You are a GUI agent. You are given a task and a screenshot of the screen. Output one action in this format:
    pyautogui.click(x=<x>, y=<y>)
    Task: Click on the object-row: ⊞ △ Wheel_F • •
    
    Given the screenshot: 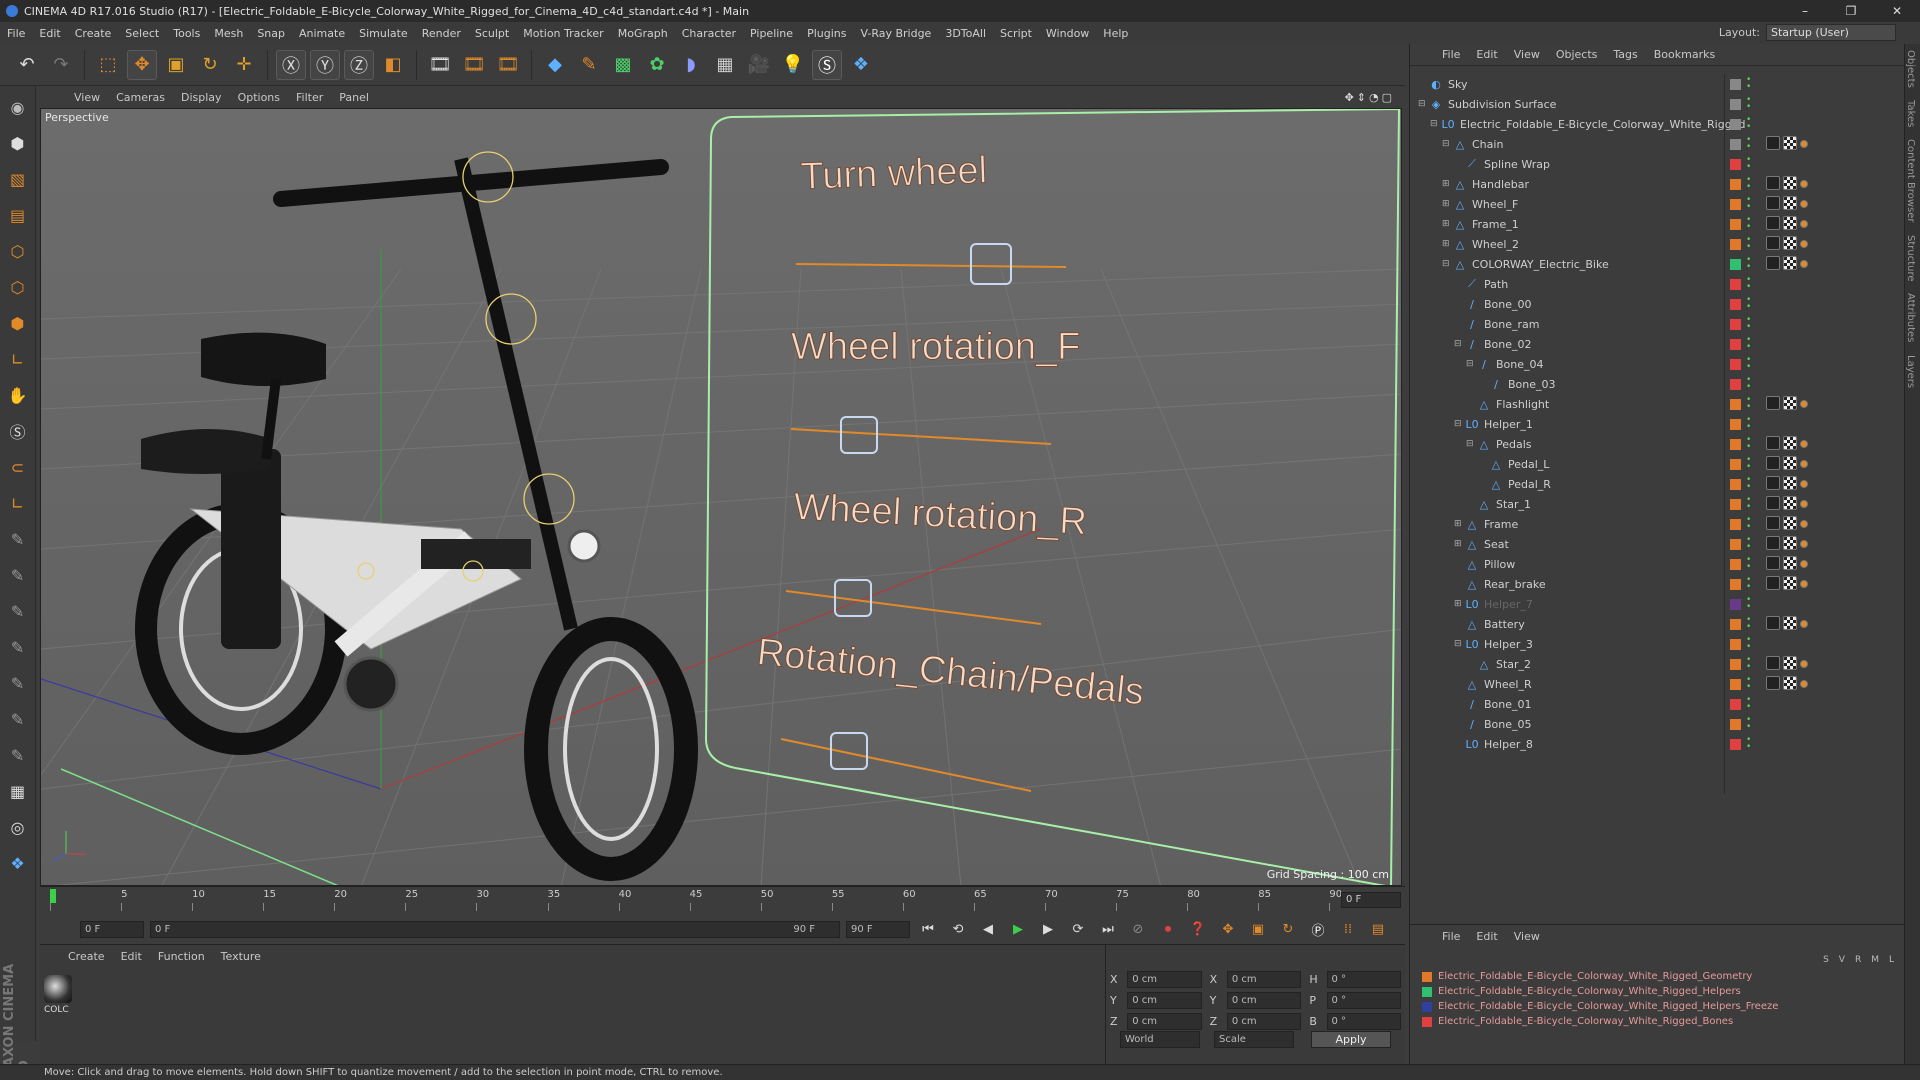 What is the action you would take?
    pyautogui.click(x=1657, y=204)
    